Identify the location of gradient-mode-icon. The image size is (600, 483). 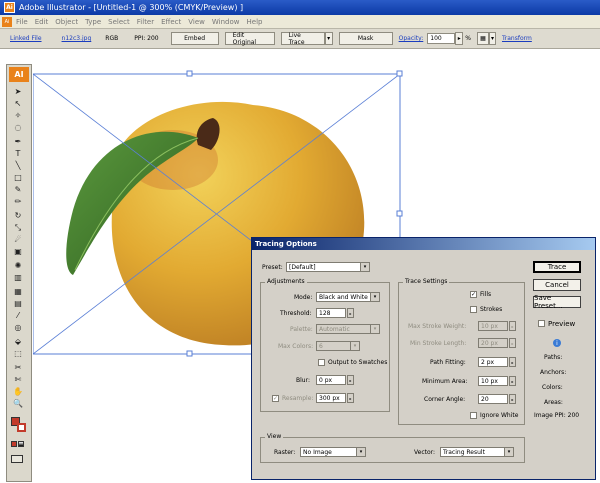
(21, 444).